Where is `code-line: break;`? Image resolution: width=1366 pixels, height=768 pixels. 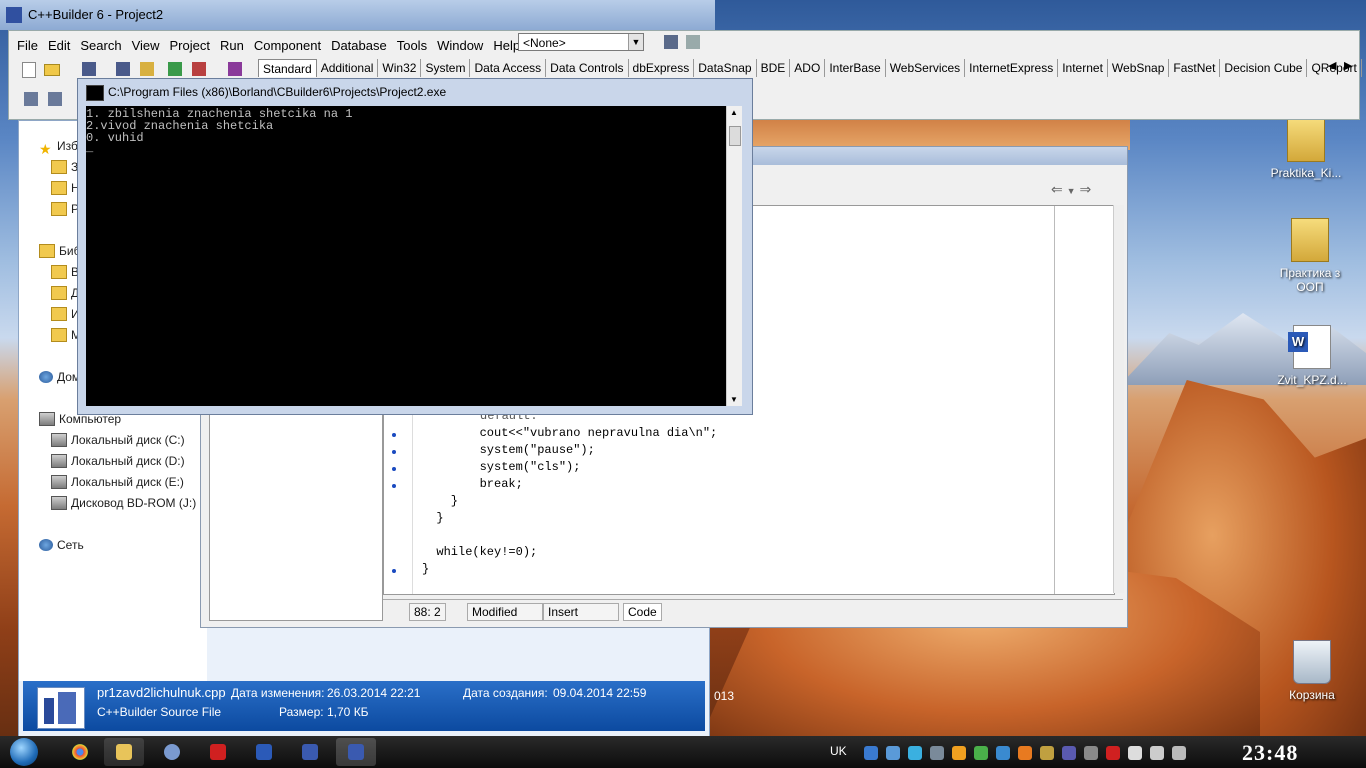
code-line: break; is located at coordinates (472, 484).